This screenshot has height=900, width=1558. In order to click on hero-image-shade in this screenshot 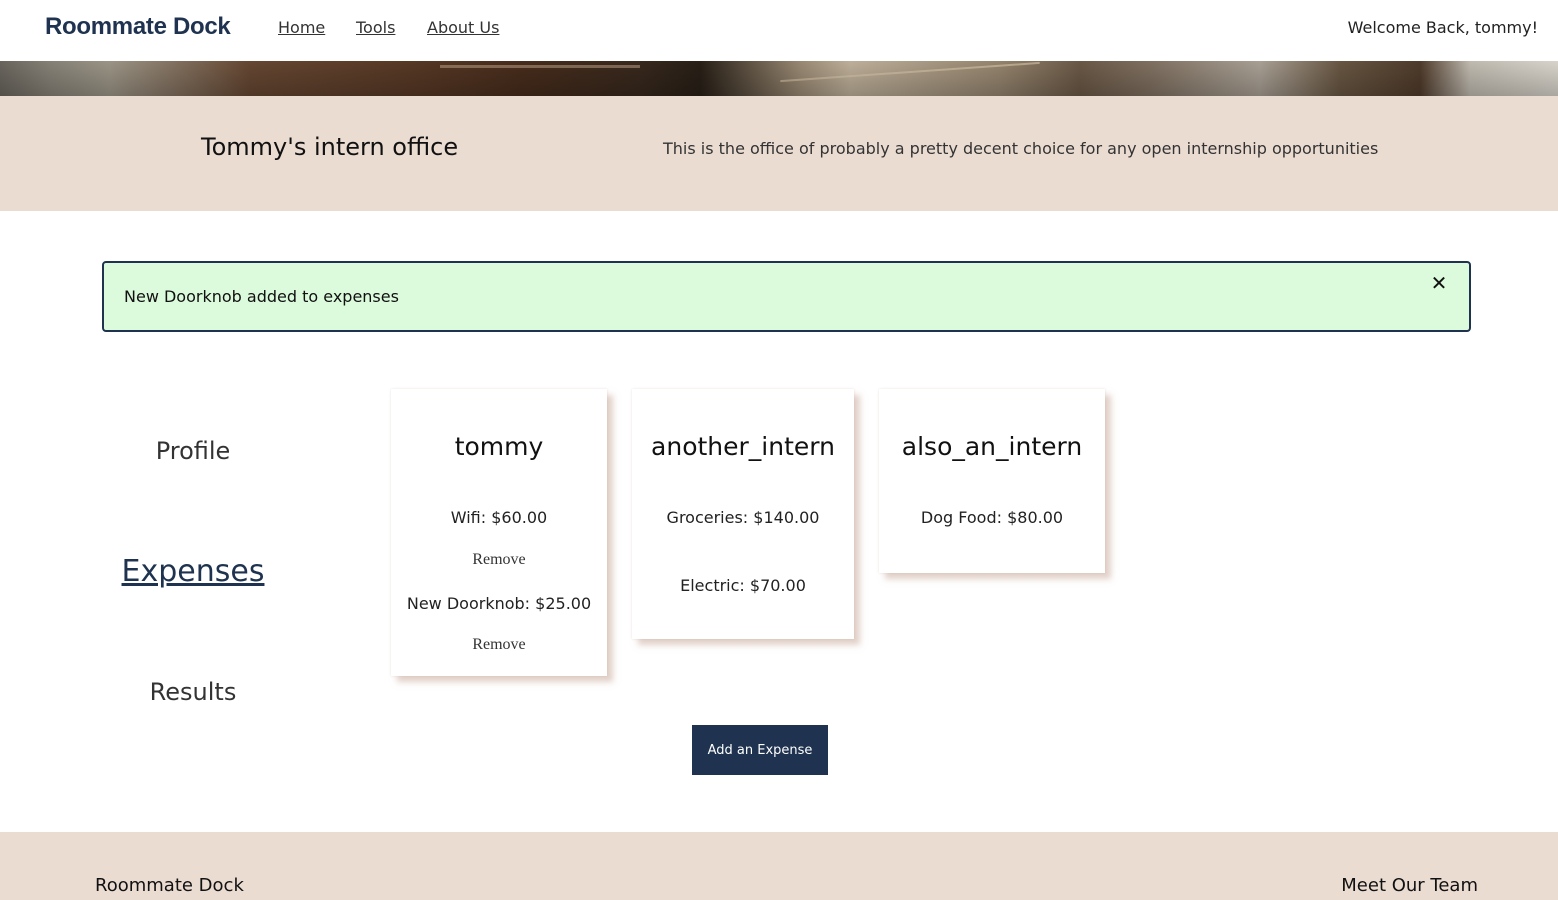, I will do `click(779, 78)`.